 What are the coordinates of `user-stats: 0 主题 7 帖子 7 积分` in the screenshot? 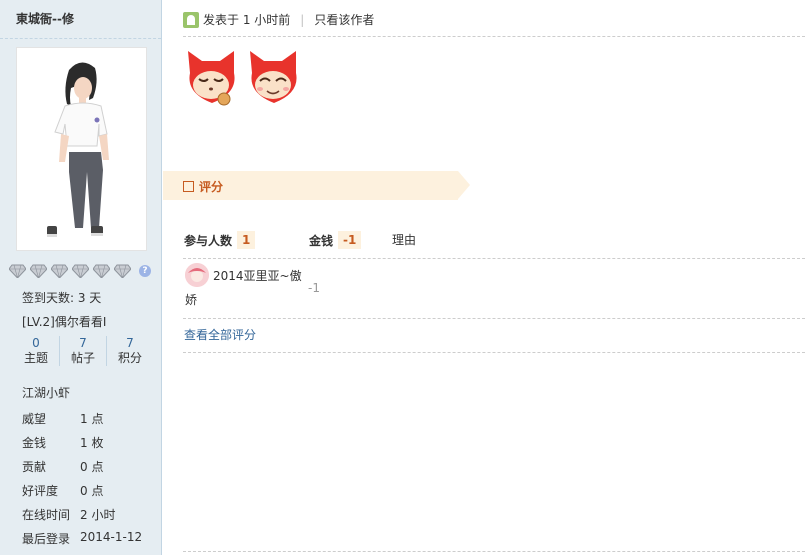 It's located at (83, 351).